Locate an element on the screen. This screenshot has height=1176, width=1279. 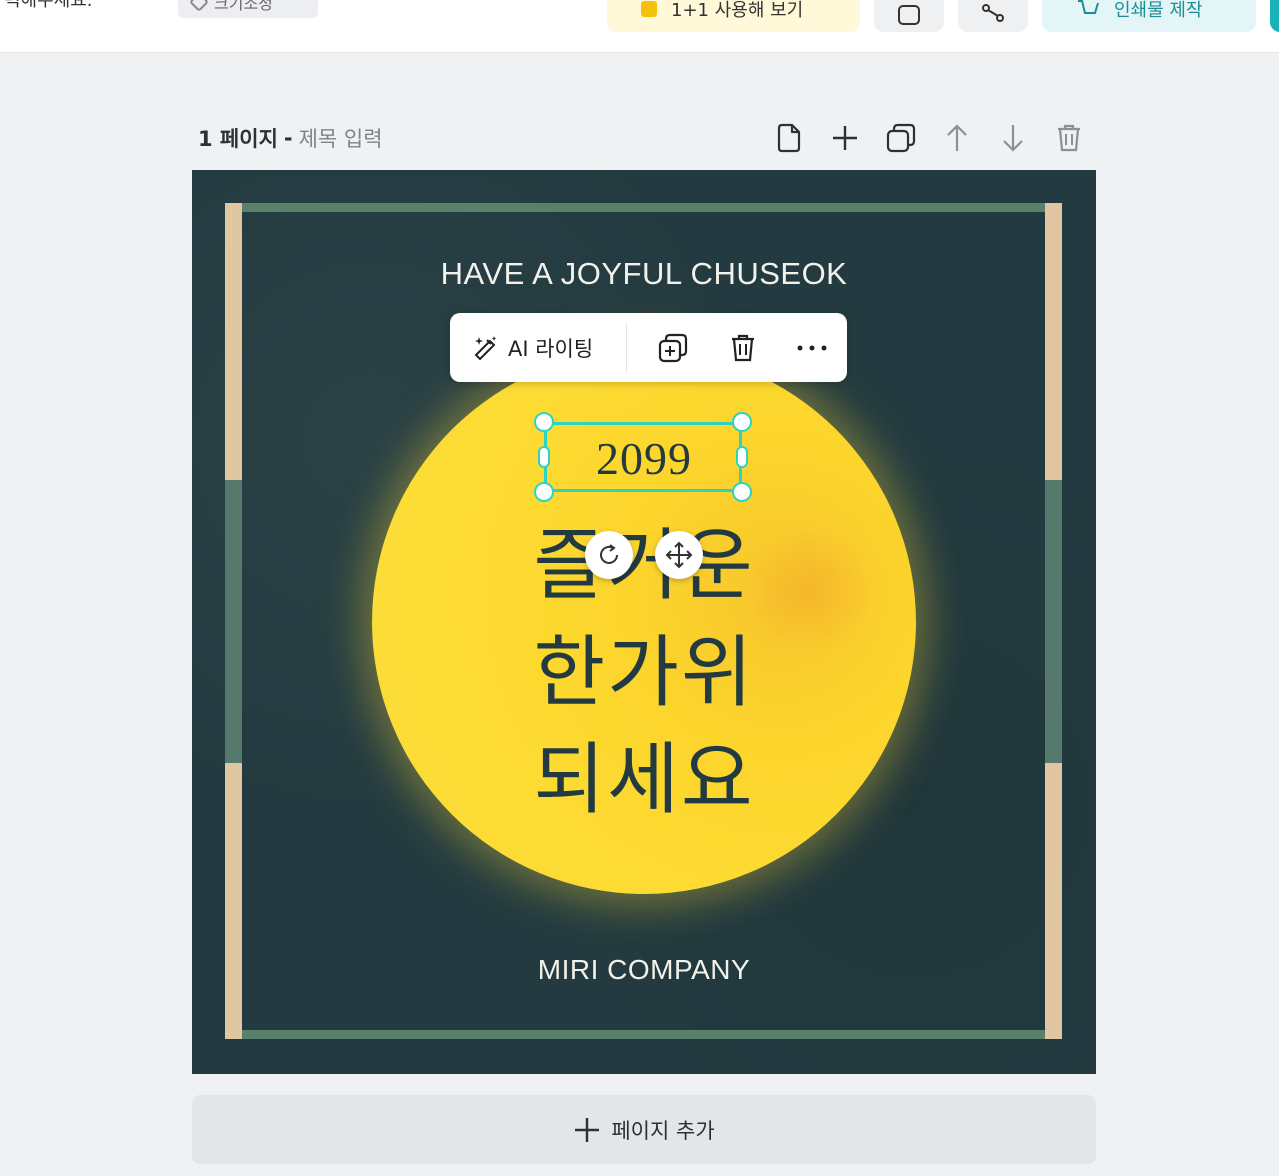
resize-handle-right is located at coordinates (742, 457).